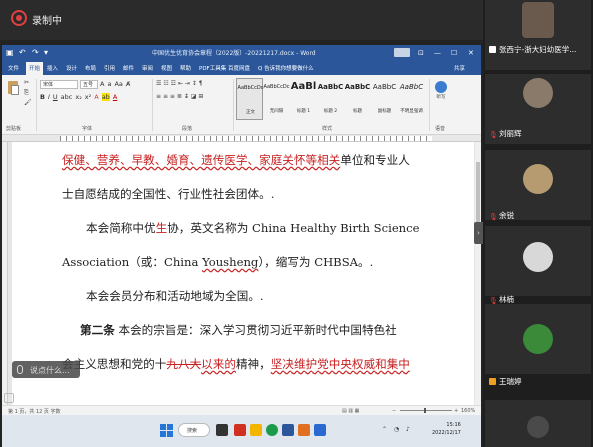  What do you see at coordinates (454, 53) in the screenshot?
I see `maximize-icon: ☐` at bounding box center [454, 53].